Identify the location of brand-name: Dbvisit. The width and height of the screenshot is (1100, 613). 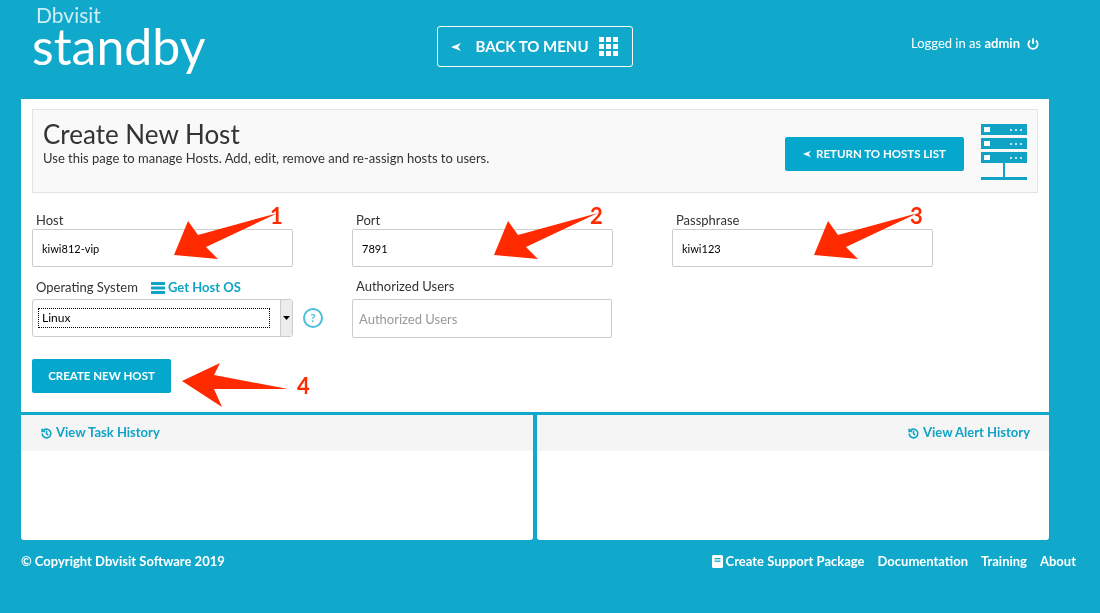
(68, 14).